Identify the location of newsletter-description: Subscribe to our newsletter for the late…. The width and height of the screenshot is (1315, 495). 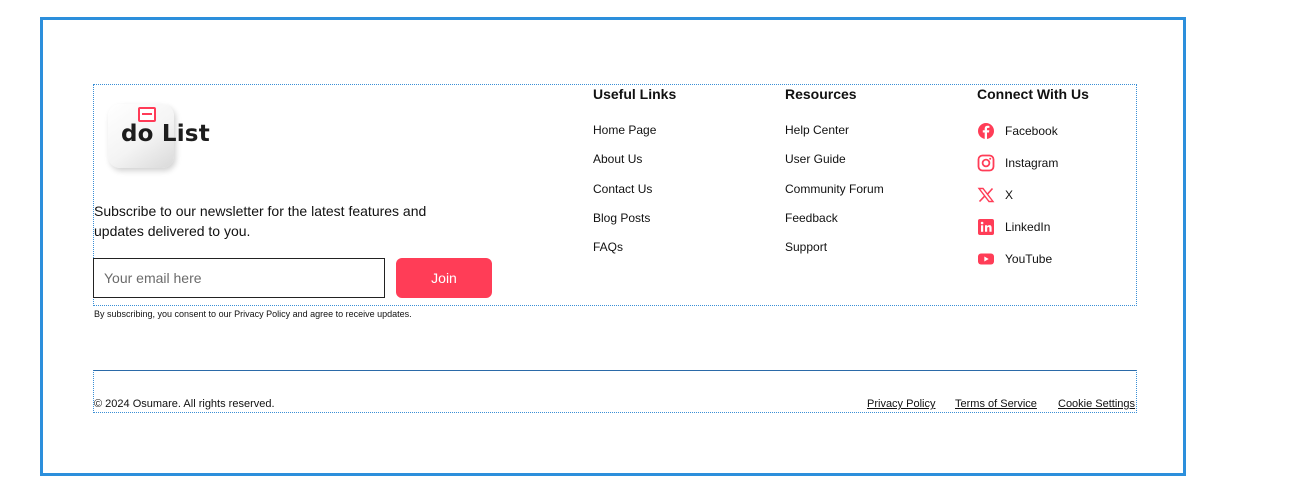
(260, 221).